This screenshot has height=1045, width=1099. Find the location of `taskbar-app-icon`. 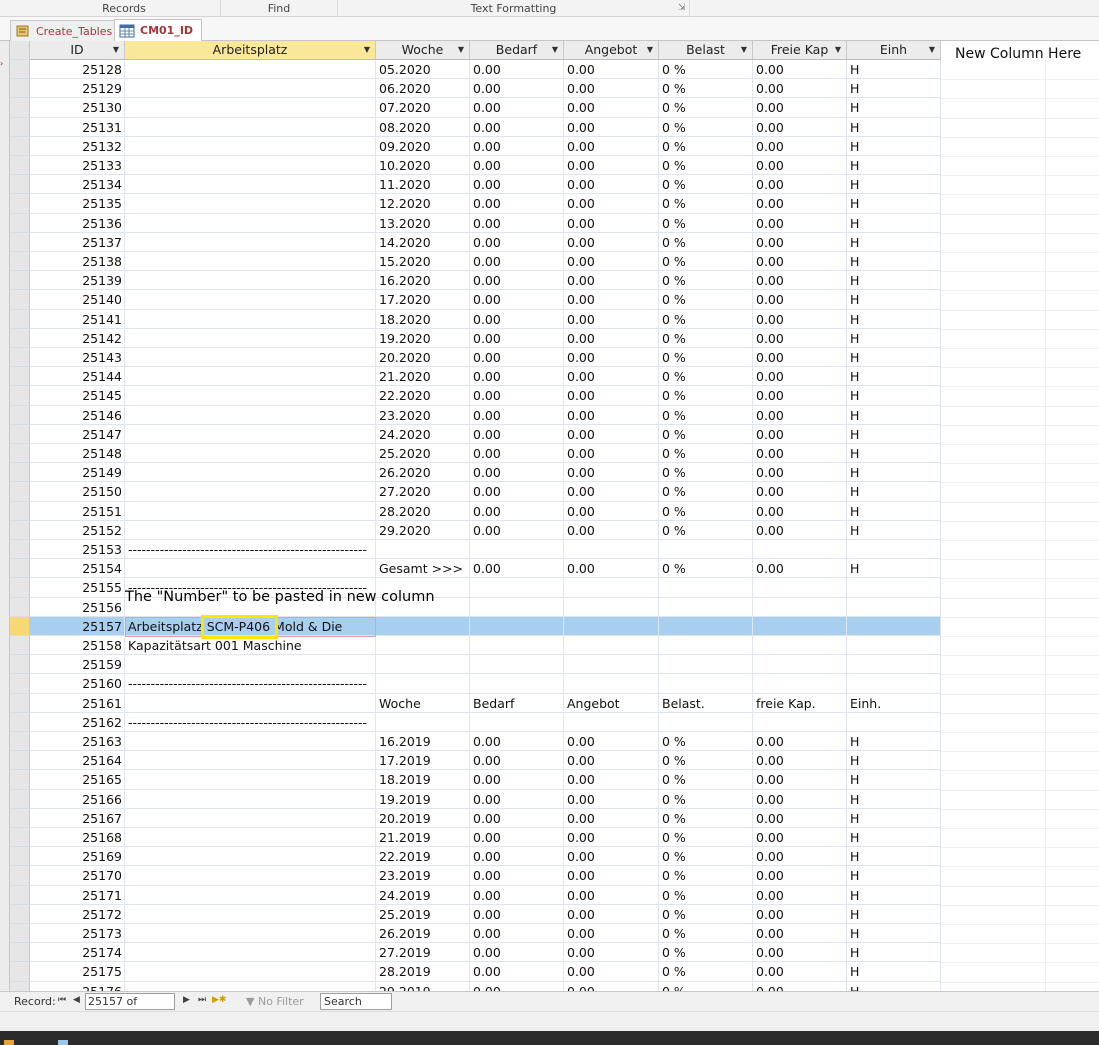

taskbar-app-icon is located at coordinates (9, 1042).